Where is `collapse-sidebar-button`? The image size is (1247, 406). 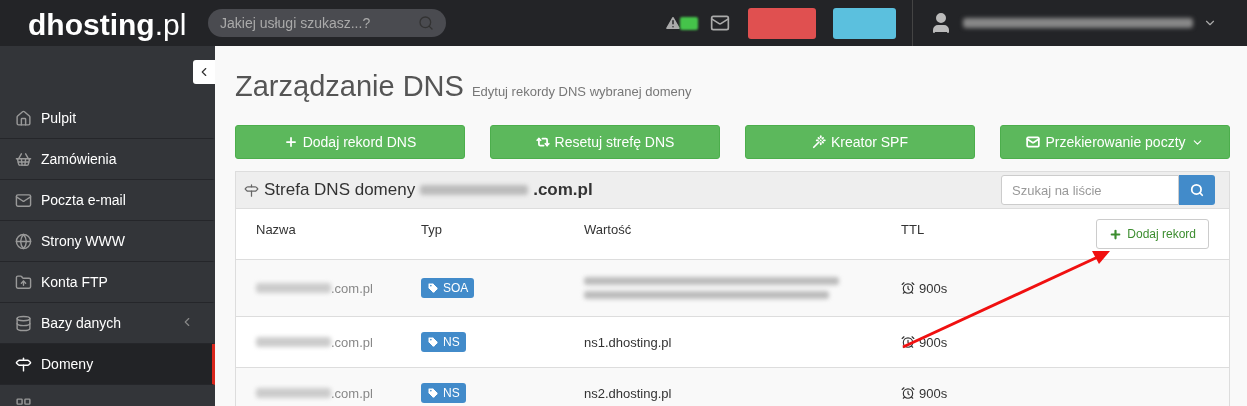 collapse-sidebar-button is located at coordinates (204, 72).